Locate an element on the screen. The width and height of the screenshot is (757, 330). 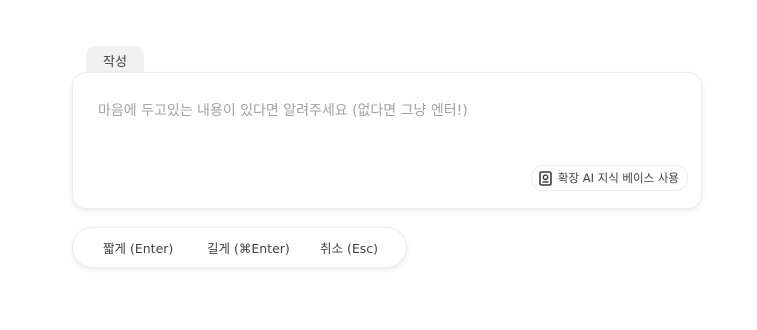
cancel-button: 취소 (Esc) is located at coordinates (349, 247).